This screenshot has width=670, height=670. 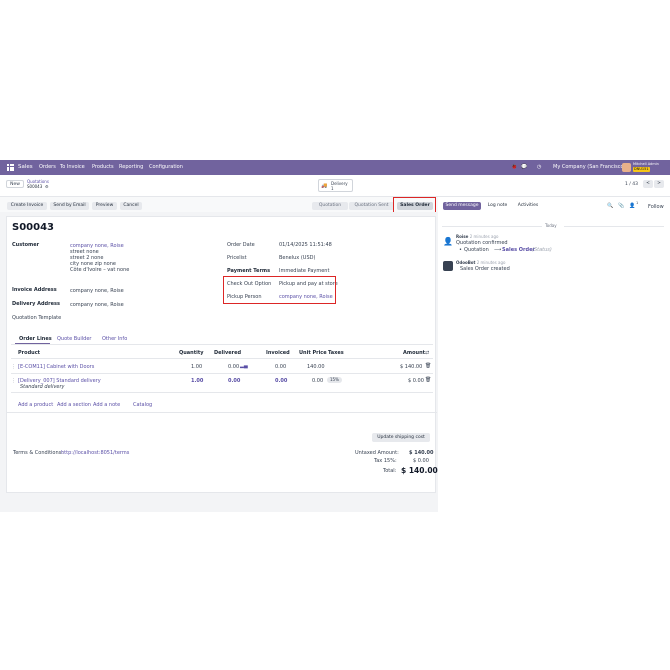 I want to click on add-section-link: Add a section, so click(x=74, y=405).